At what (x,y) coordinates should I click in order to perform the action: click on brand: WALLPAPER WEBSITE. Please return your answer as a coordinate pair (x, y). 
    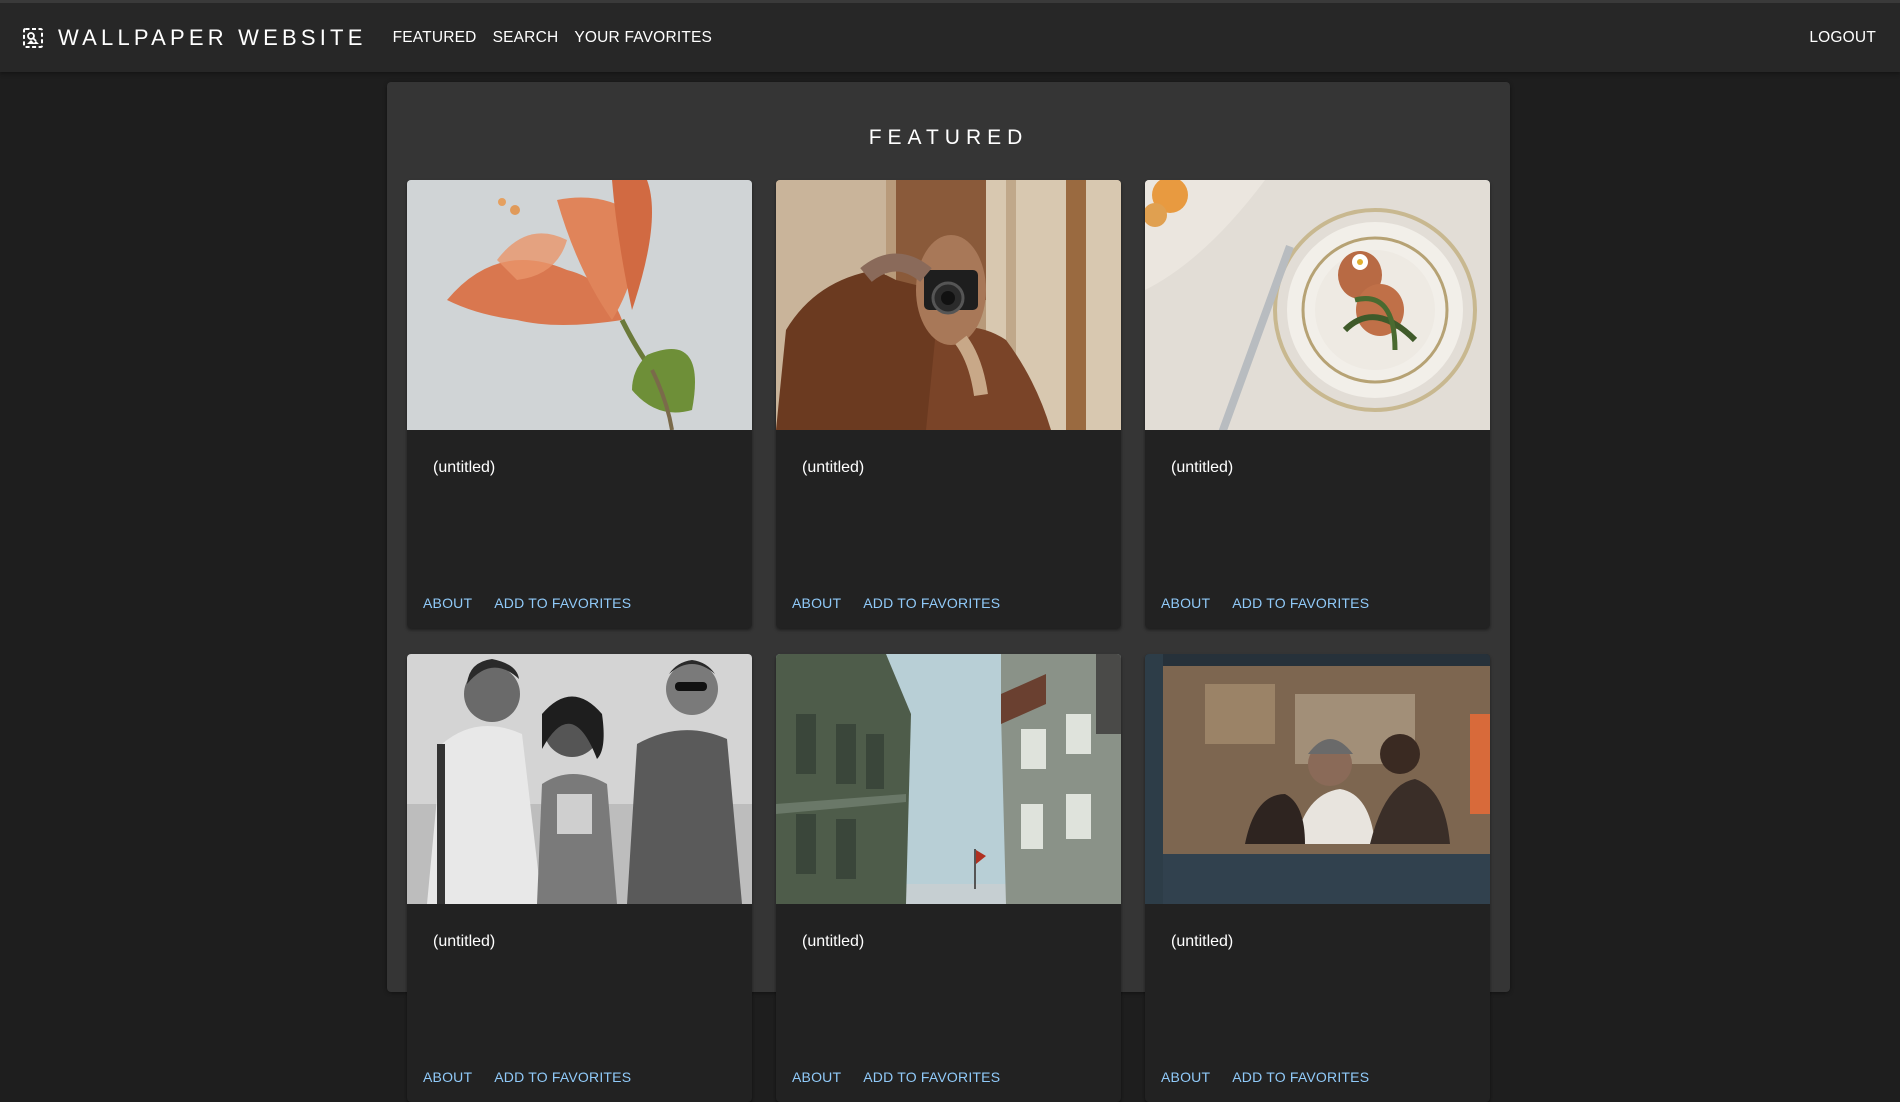
    Looking at the image, I should click on (194, 38).